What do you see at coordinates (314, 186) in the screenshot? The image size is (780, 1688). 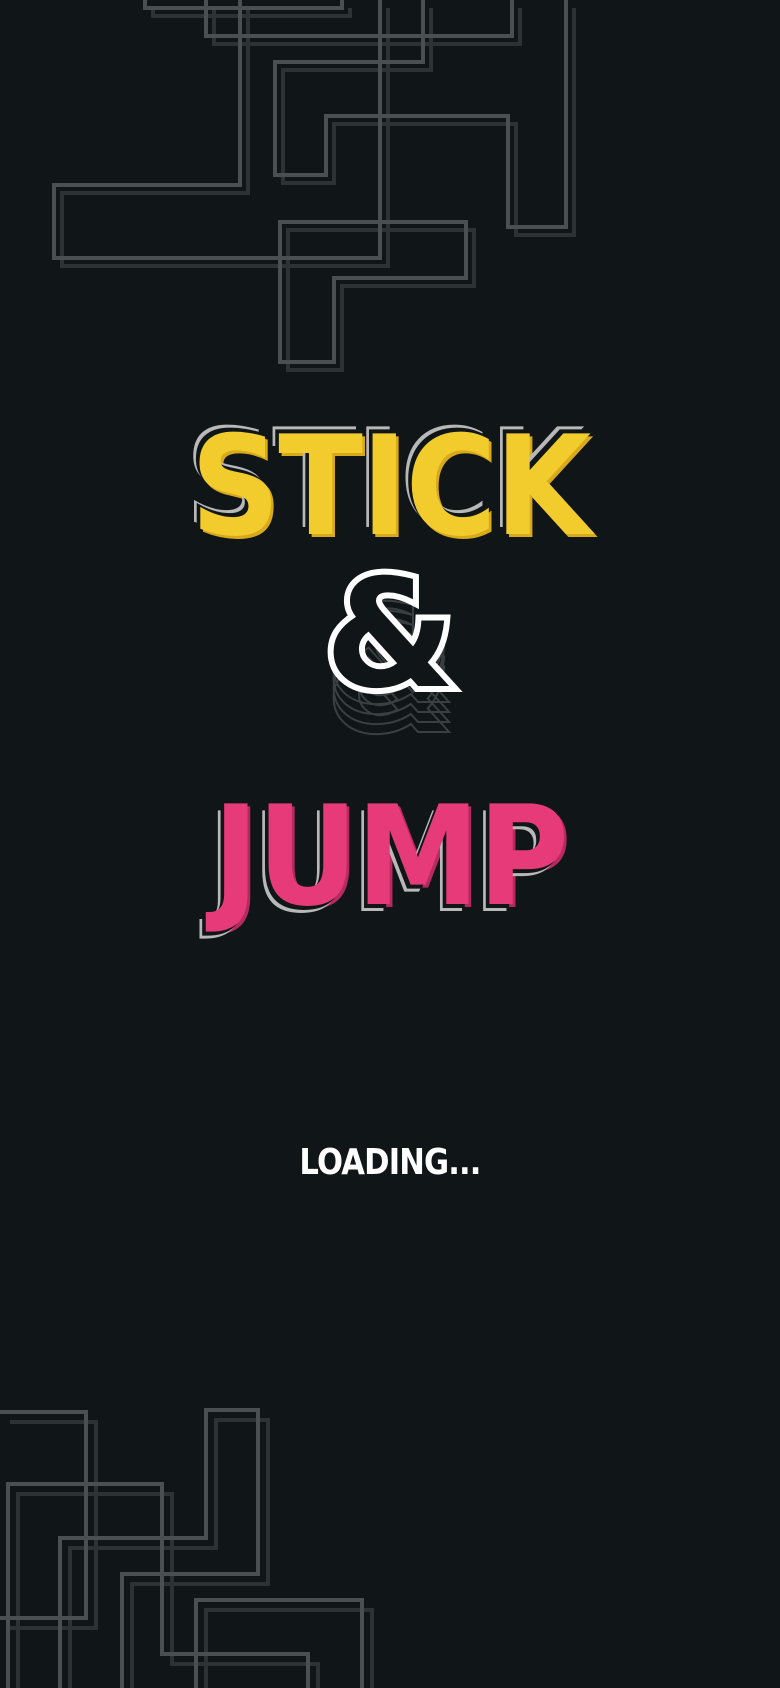 I see `top-line-decoration` at bounding box center [314, 186].